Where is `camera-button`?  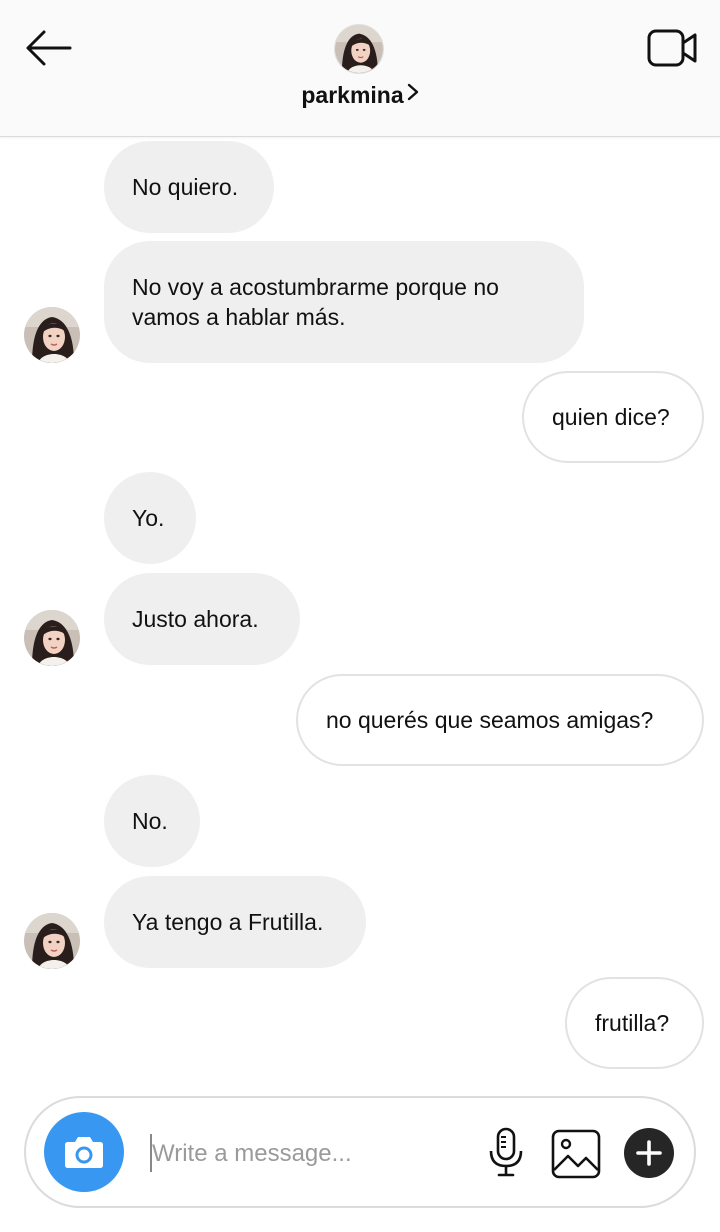
camera-button is located at coordinates (84, 1152).